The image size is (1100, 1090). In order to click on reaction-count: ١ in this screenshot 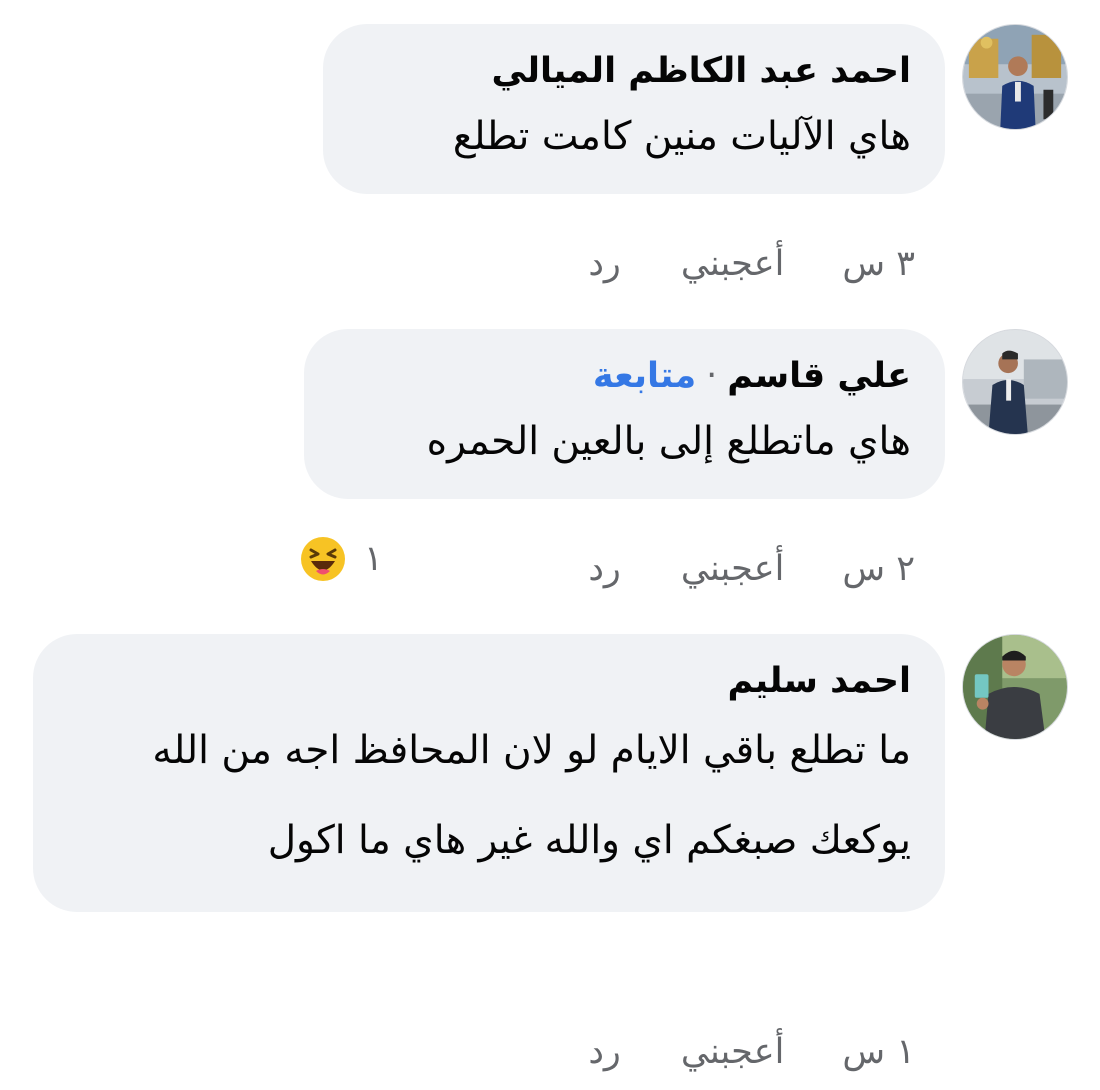, I will do `click(373, 559)`.